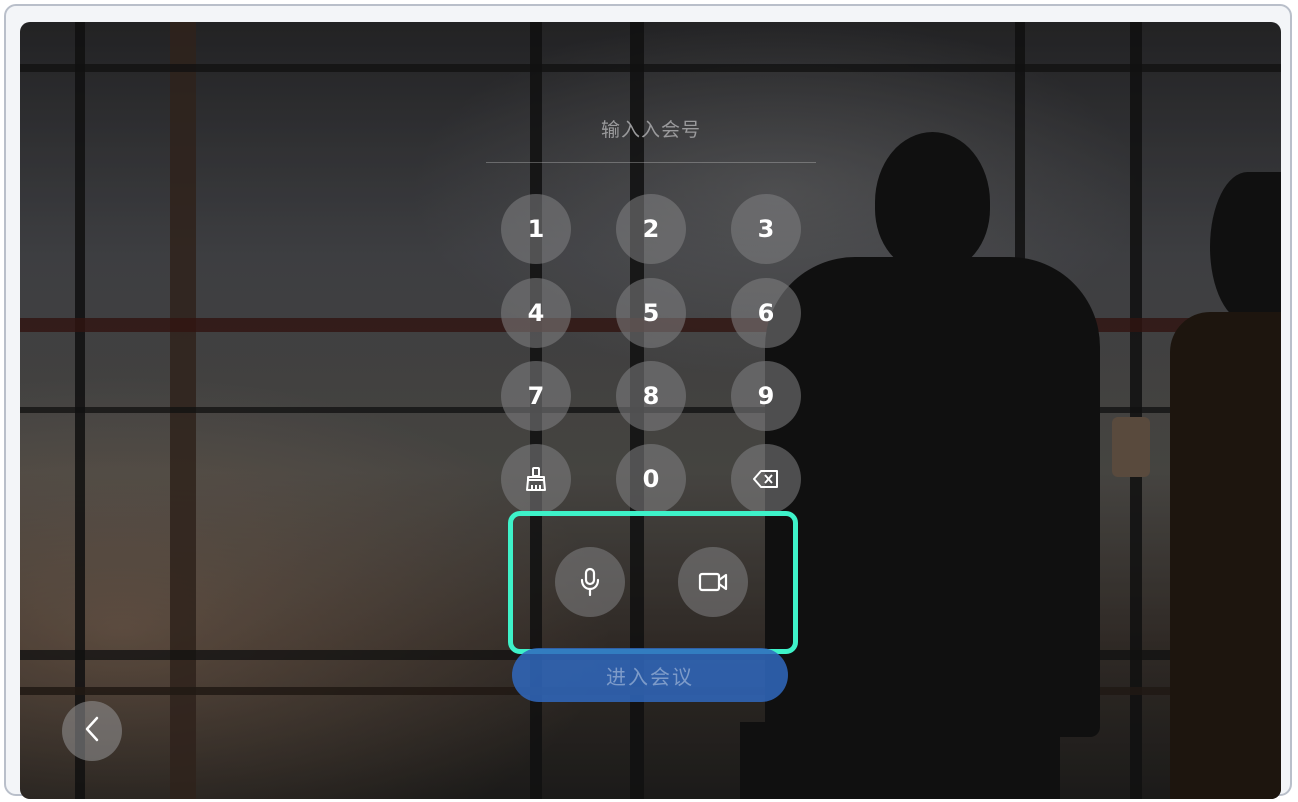 This screenshot has width=1298, height=802. What do you see at coordinates (766, 313) in the screenshot?
I see `key-6: 6` at bounding box center [766, 313].